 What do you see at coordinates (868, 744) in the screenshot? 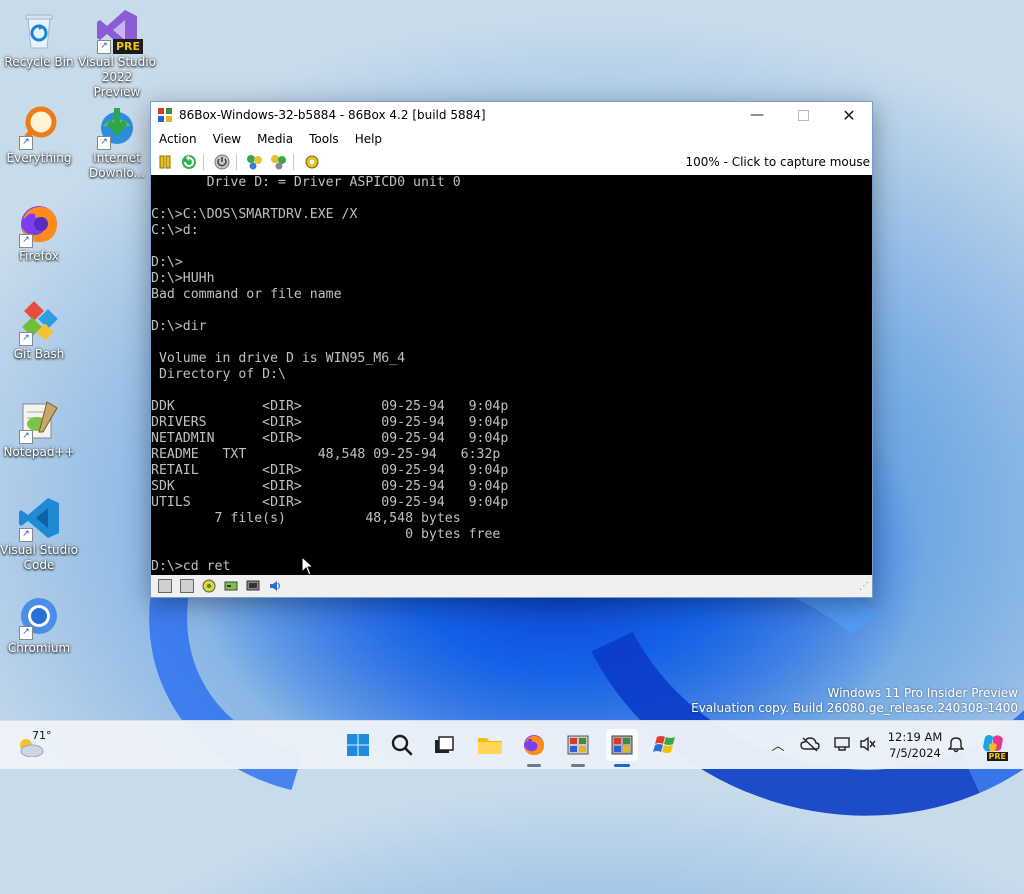
I see `volume-tray-button` at bounding box center [868, 744].